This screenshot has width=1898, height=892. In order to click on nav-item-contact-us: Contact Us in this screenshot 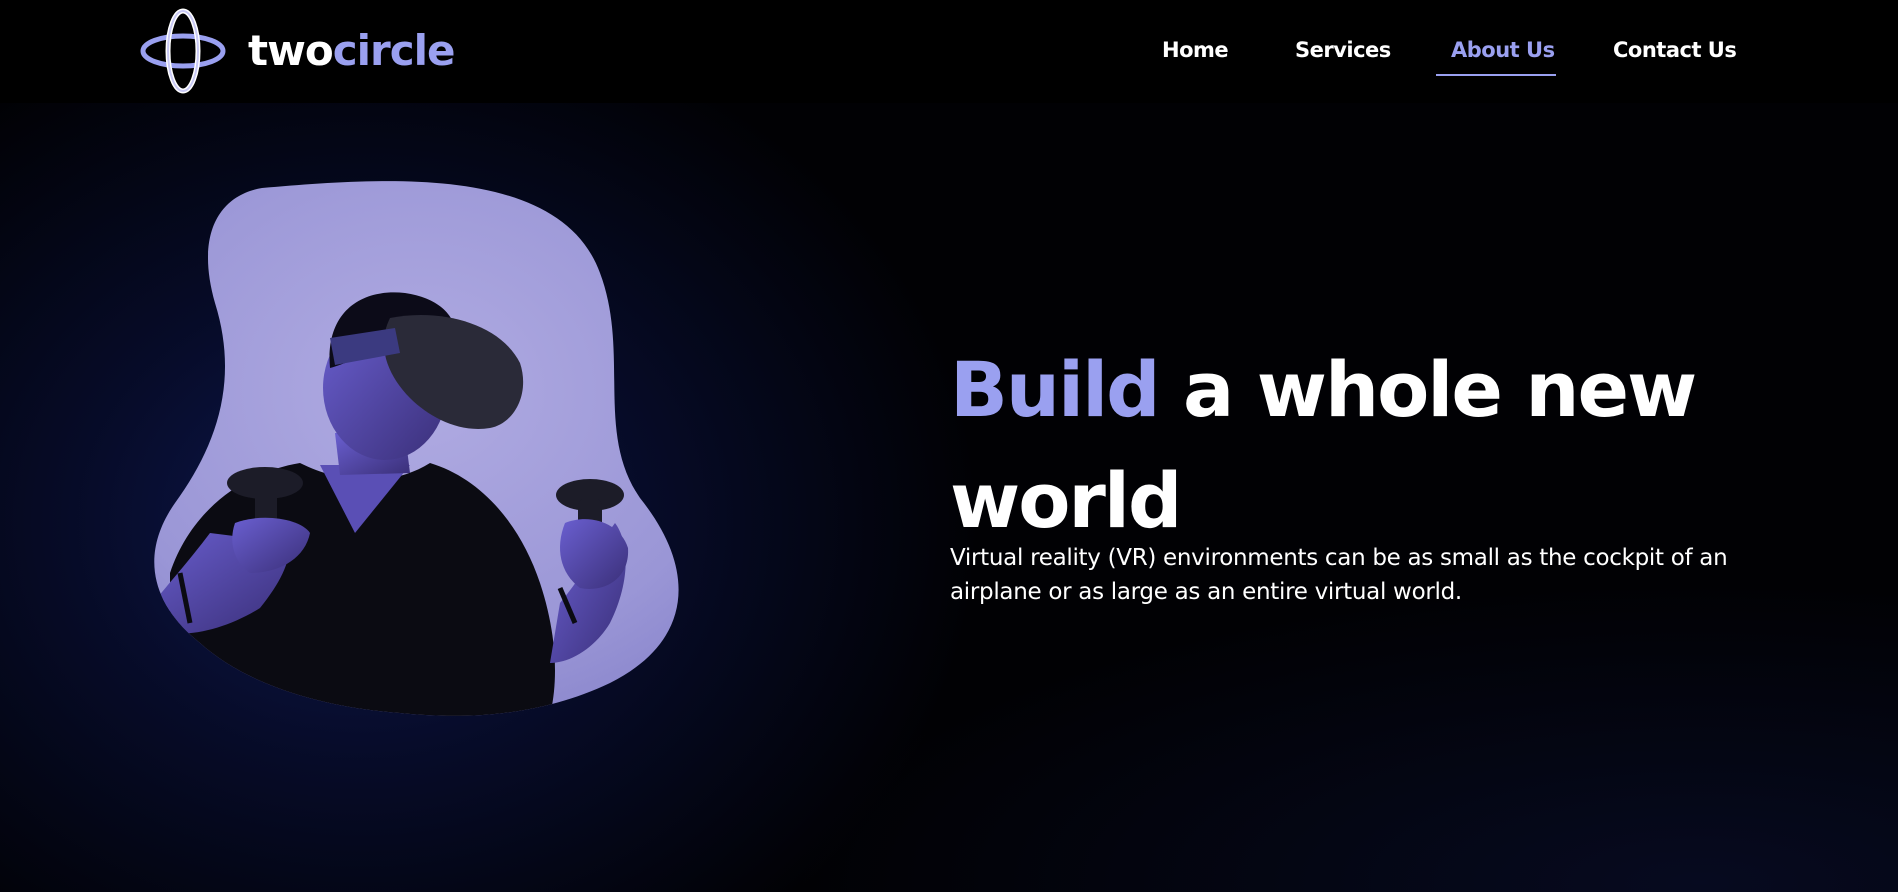, I will do `click(1675, 50)`.